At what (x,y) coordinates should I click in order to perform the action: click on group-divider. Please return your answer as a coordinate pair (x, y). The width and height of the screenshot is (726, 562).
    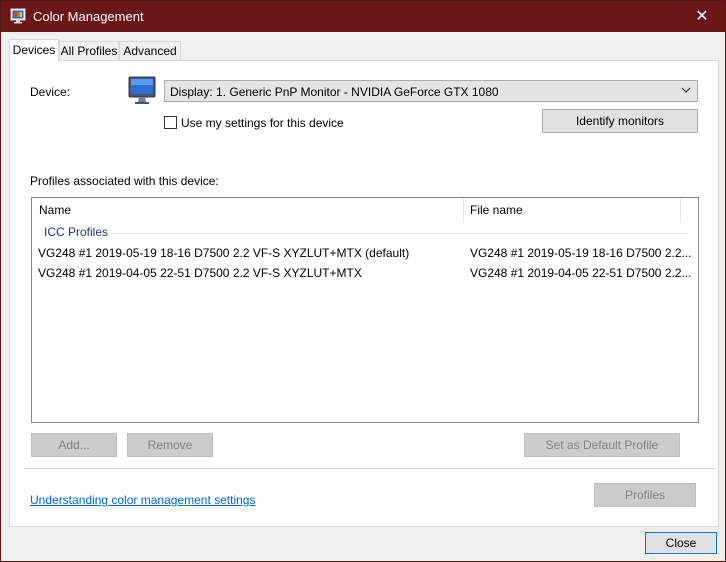
    Looking at the image, I should click on (400, 233).